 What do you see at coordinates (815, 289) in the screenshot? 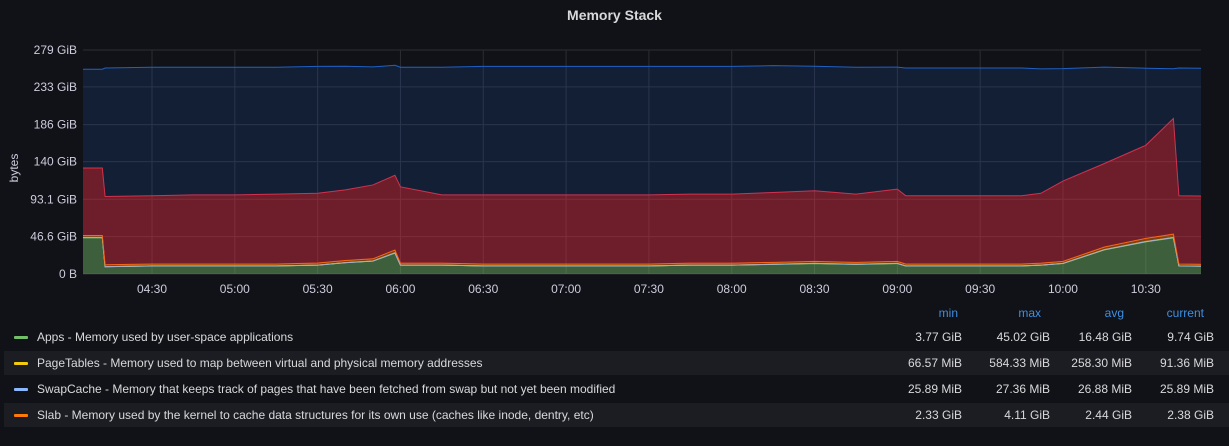
I see `x-tick-label: 08:30` at bounding box center [815, 289].